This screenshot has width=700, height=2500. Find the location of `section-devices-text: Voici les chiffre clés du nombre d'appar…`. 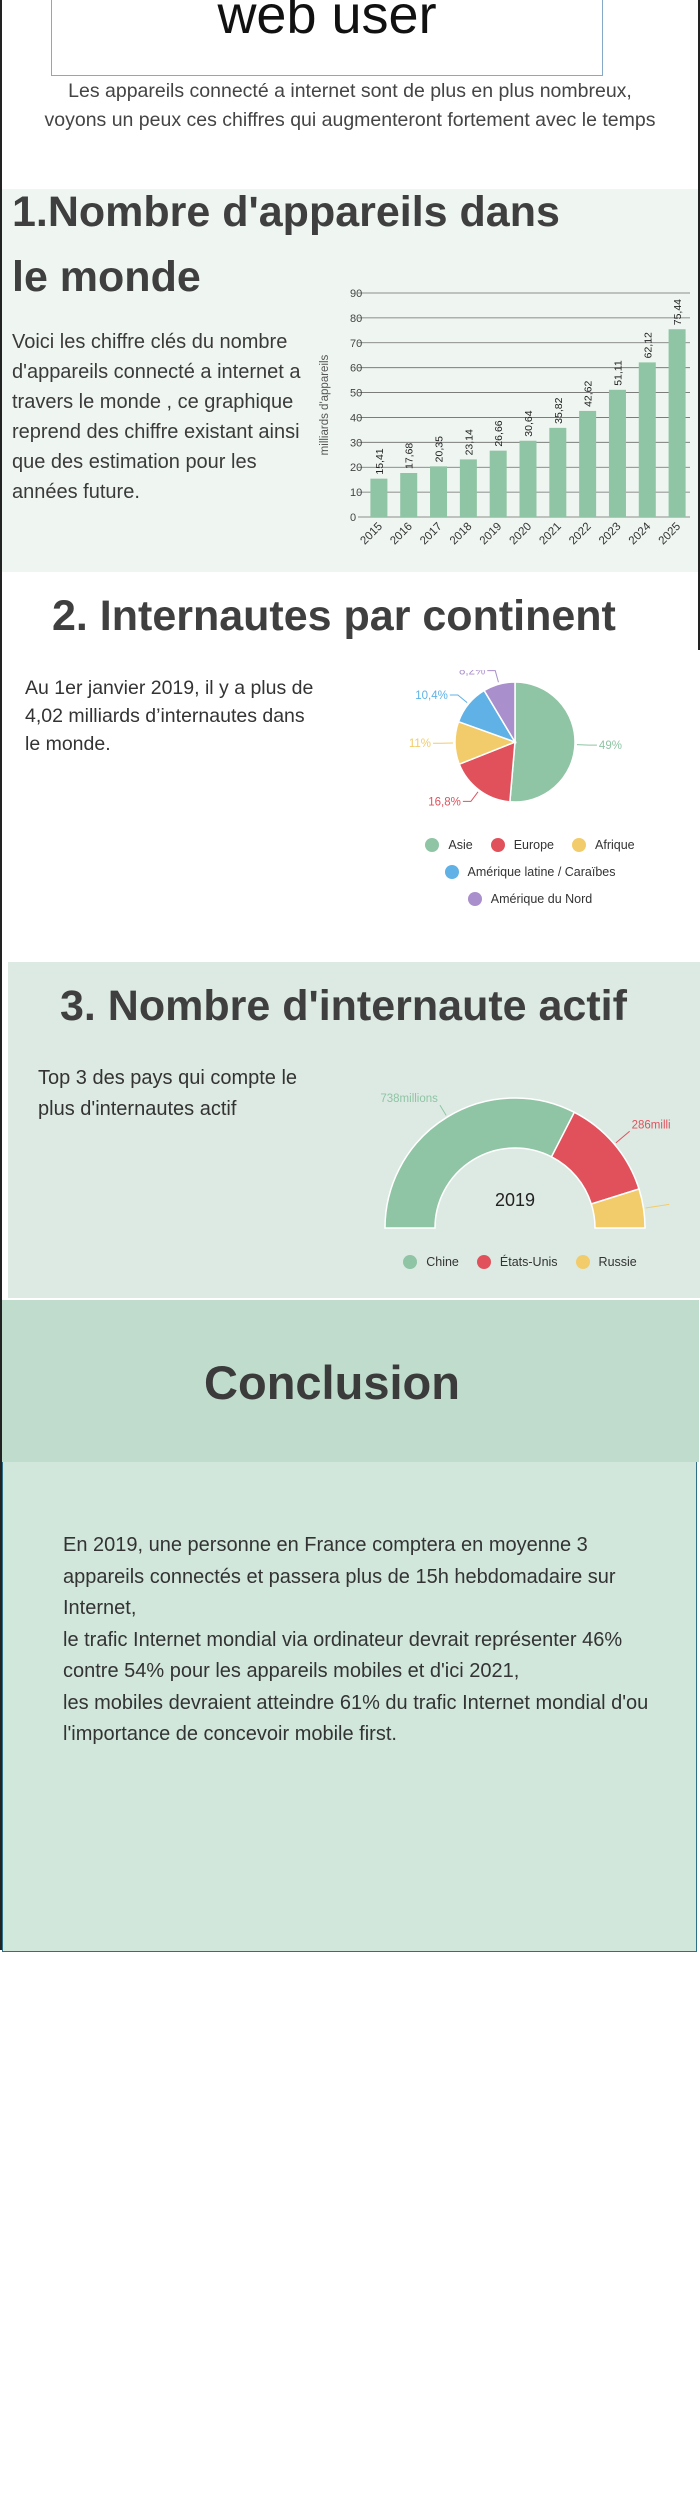

section-devices-text: Voici les chiffre clés du nombre d'appar… is located at coordinates (156, 417).